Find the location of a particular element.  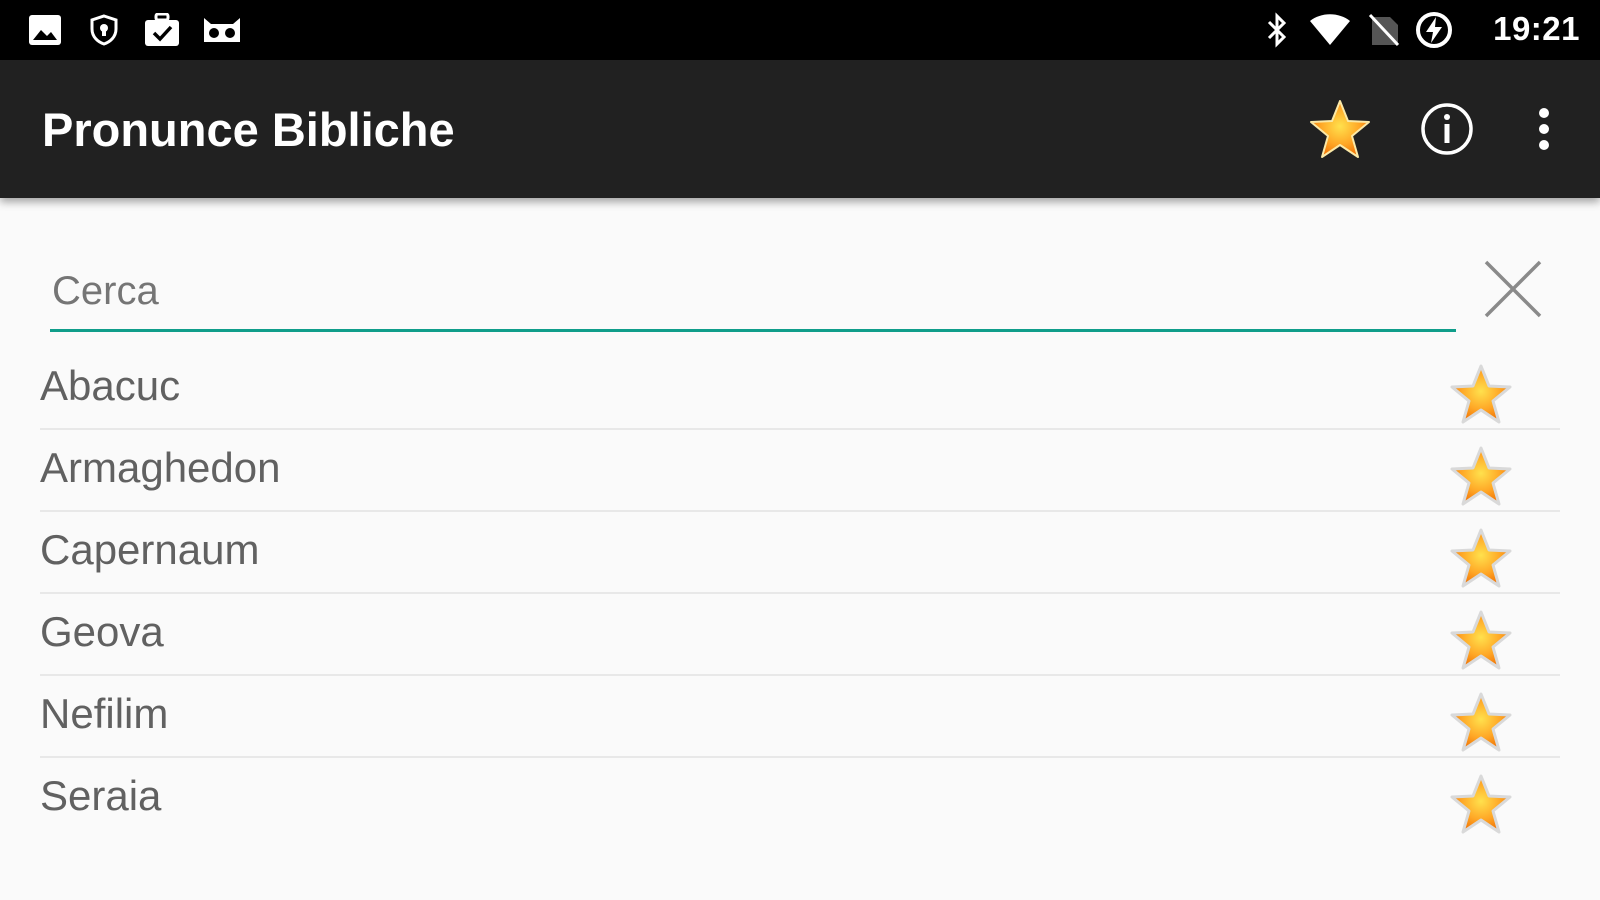

list-item-label: Armaghedon is located at coordinates (160, 467).